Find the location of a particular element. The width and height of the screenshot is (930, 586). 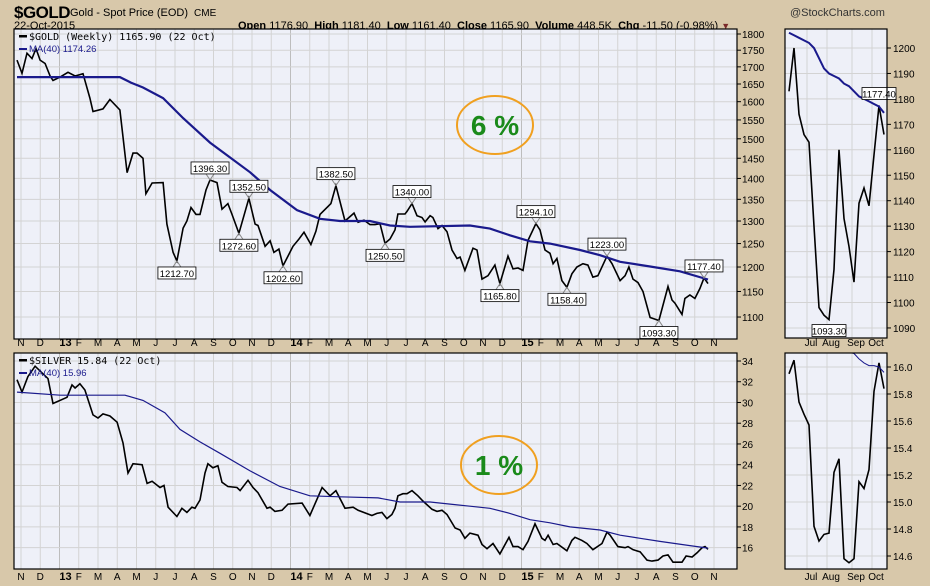

percent-annotation: 6 % is located at coordinates (495, 125).